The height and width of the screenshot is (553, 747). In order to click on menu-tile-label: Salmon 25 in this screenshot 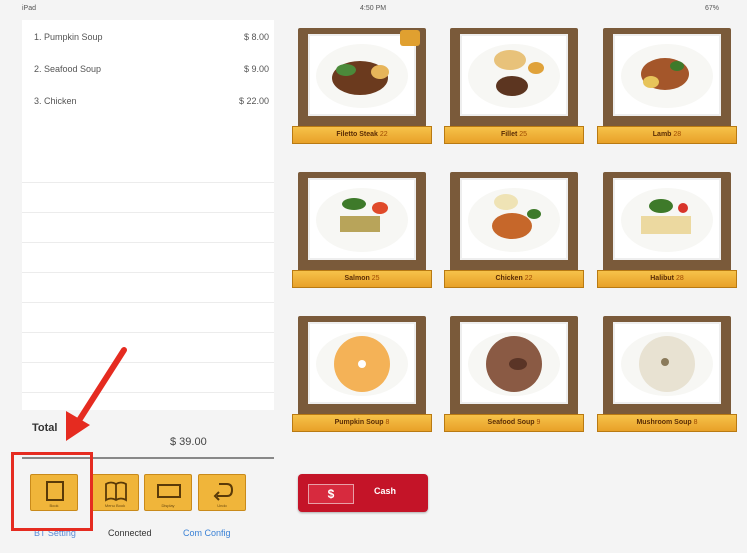, I will do `click(362, 279)`.